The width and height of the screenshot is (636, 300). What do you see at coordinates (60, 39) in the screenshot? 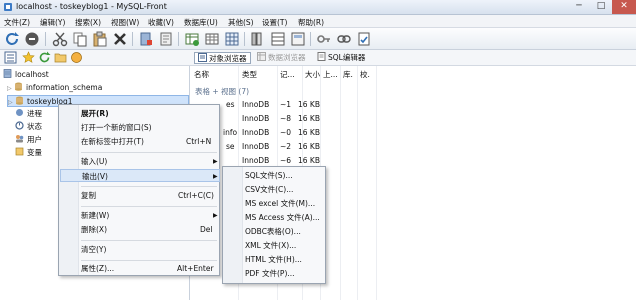
I see `cut-icon` at bounding box center [60, 39].